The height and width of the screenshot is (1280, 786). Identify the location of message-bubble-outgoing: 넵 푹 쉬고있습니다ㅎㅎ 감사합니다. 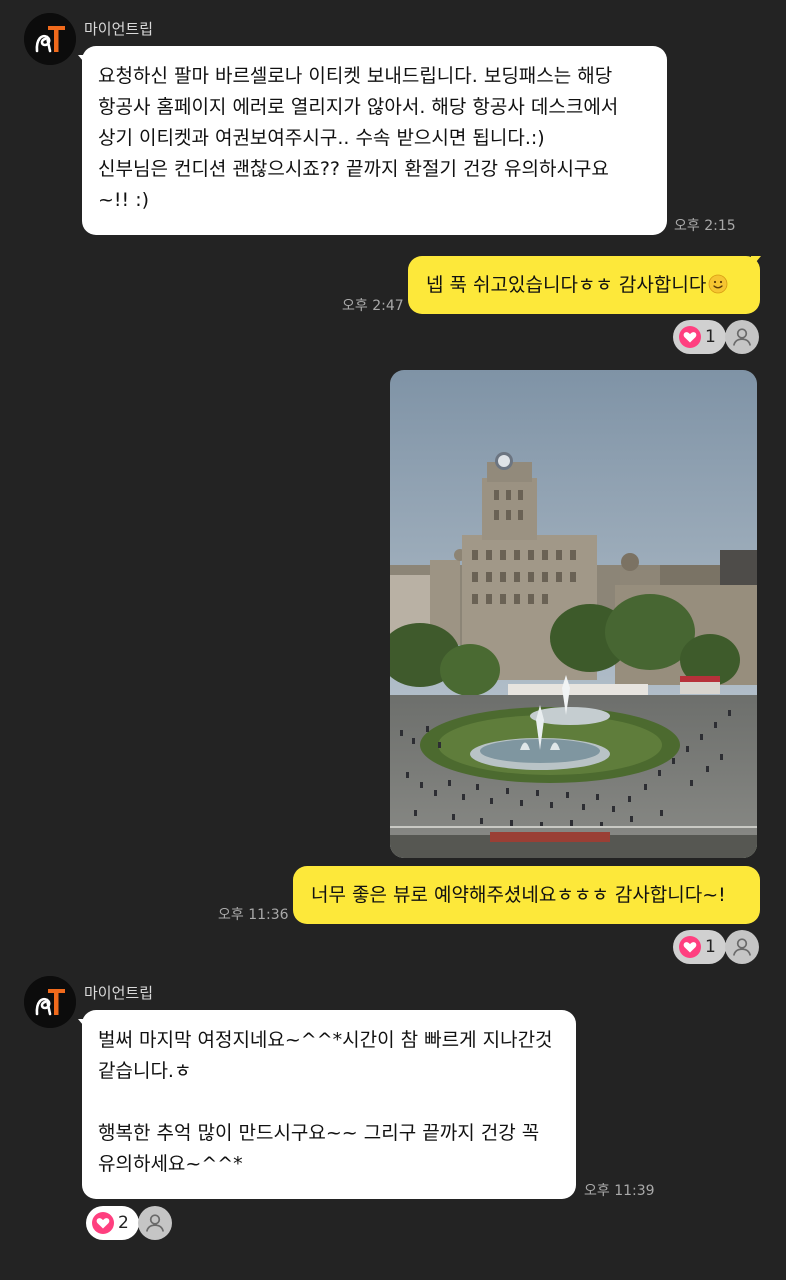
(584, 285).